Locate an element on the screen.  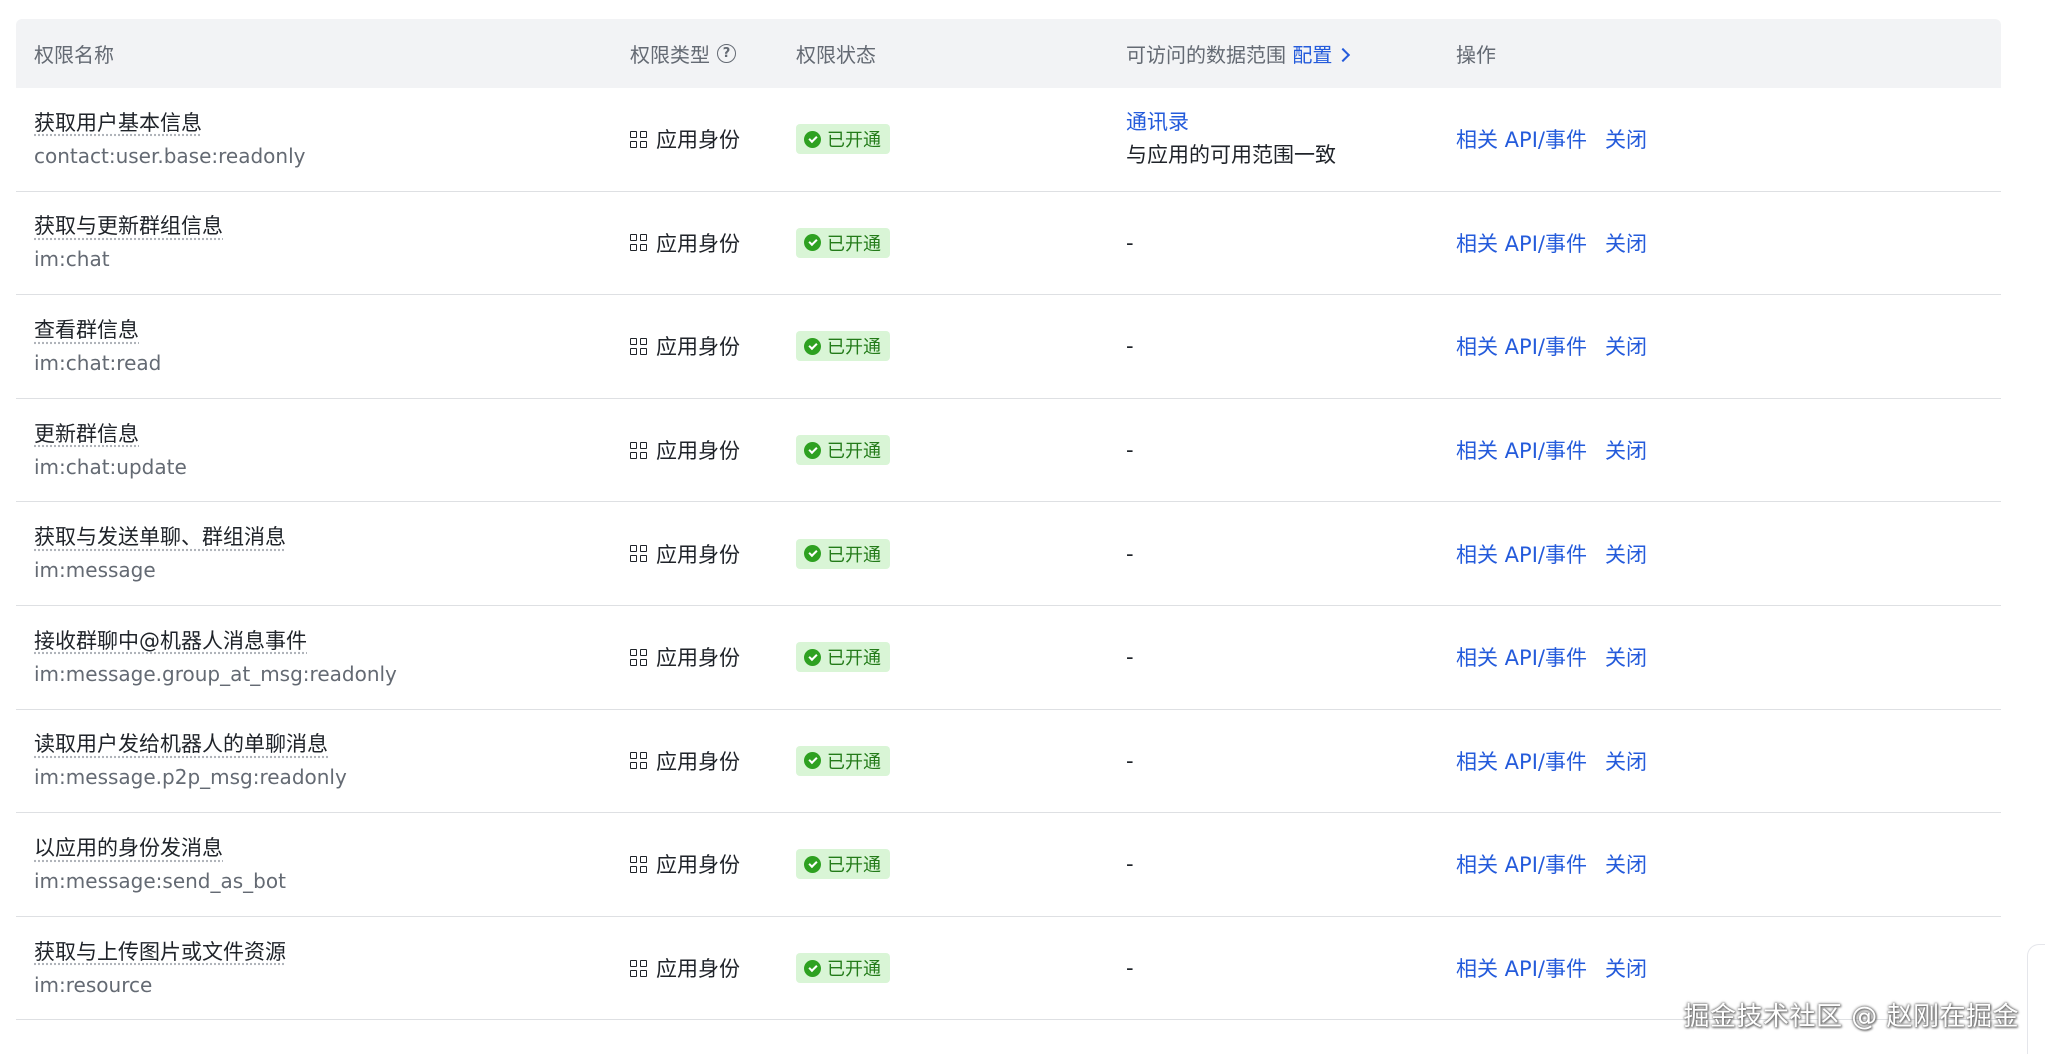
permission-name: 获取与上传图片或文件资源 is located at coordinates (160, 951).